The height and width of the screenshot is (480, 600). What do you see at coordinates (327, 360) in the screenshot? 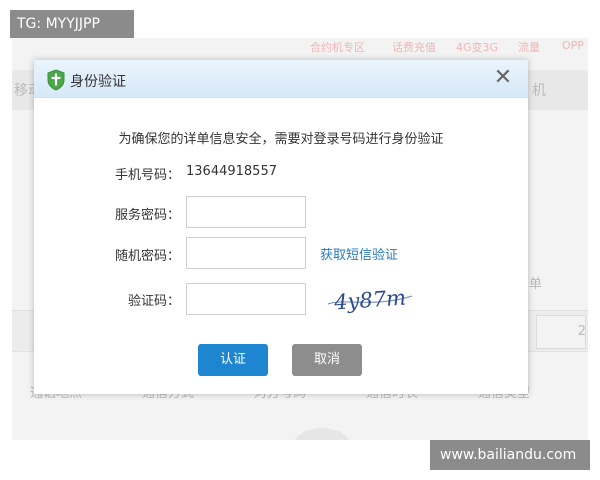
I see `cancel-button: 取消` at bounding box center [327, 360].